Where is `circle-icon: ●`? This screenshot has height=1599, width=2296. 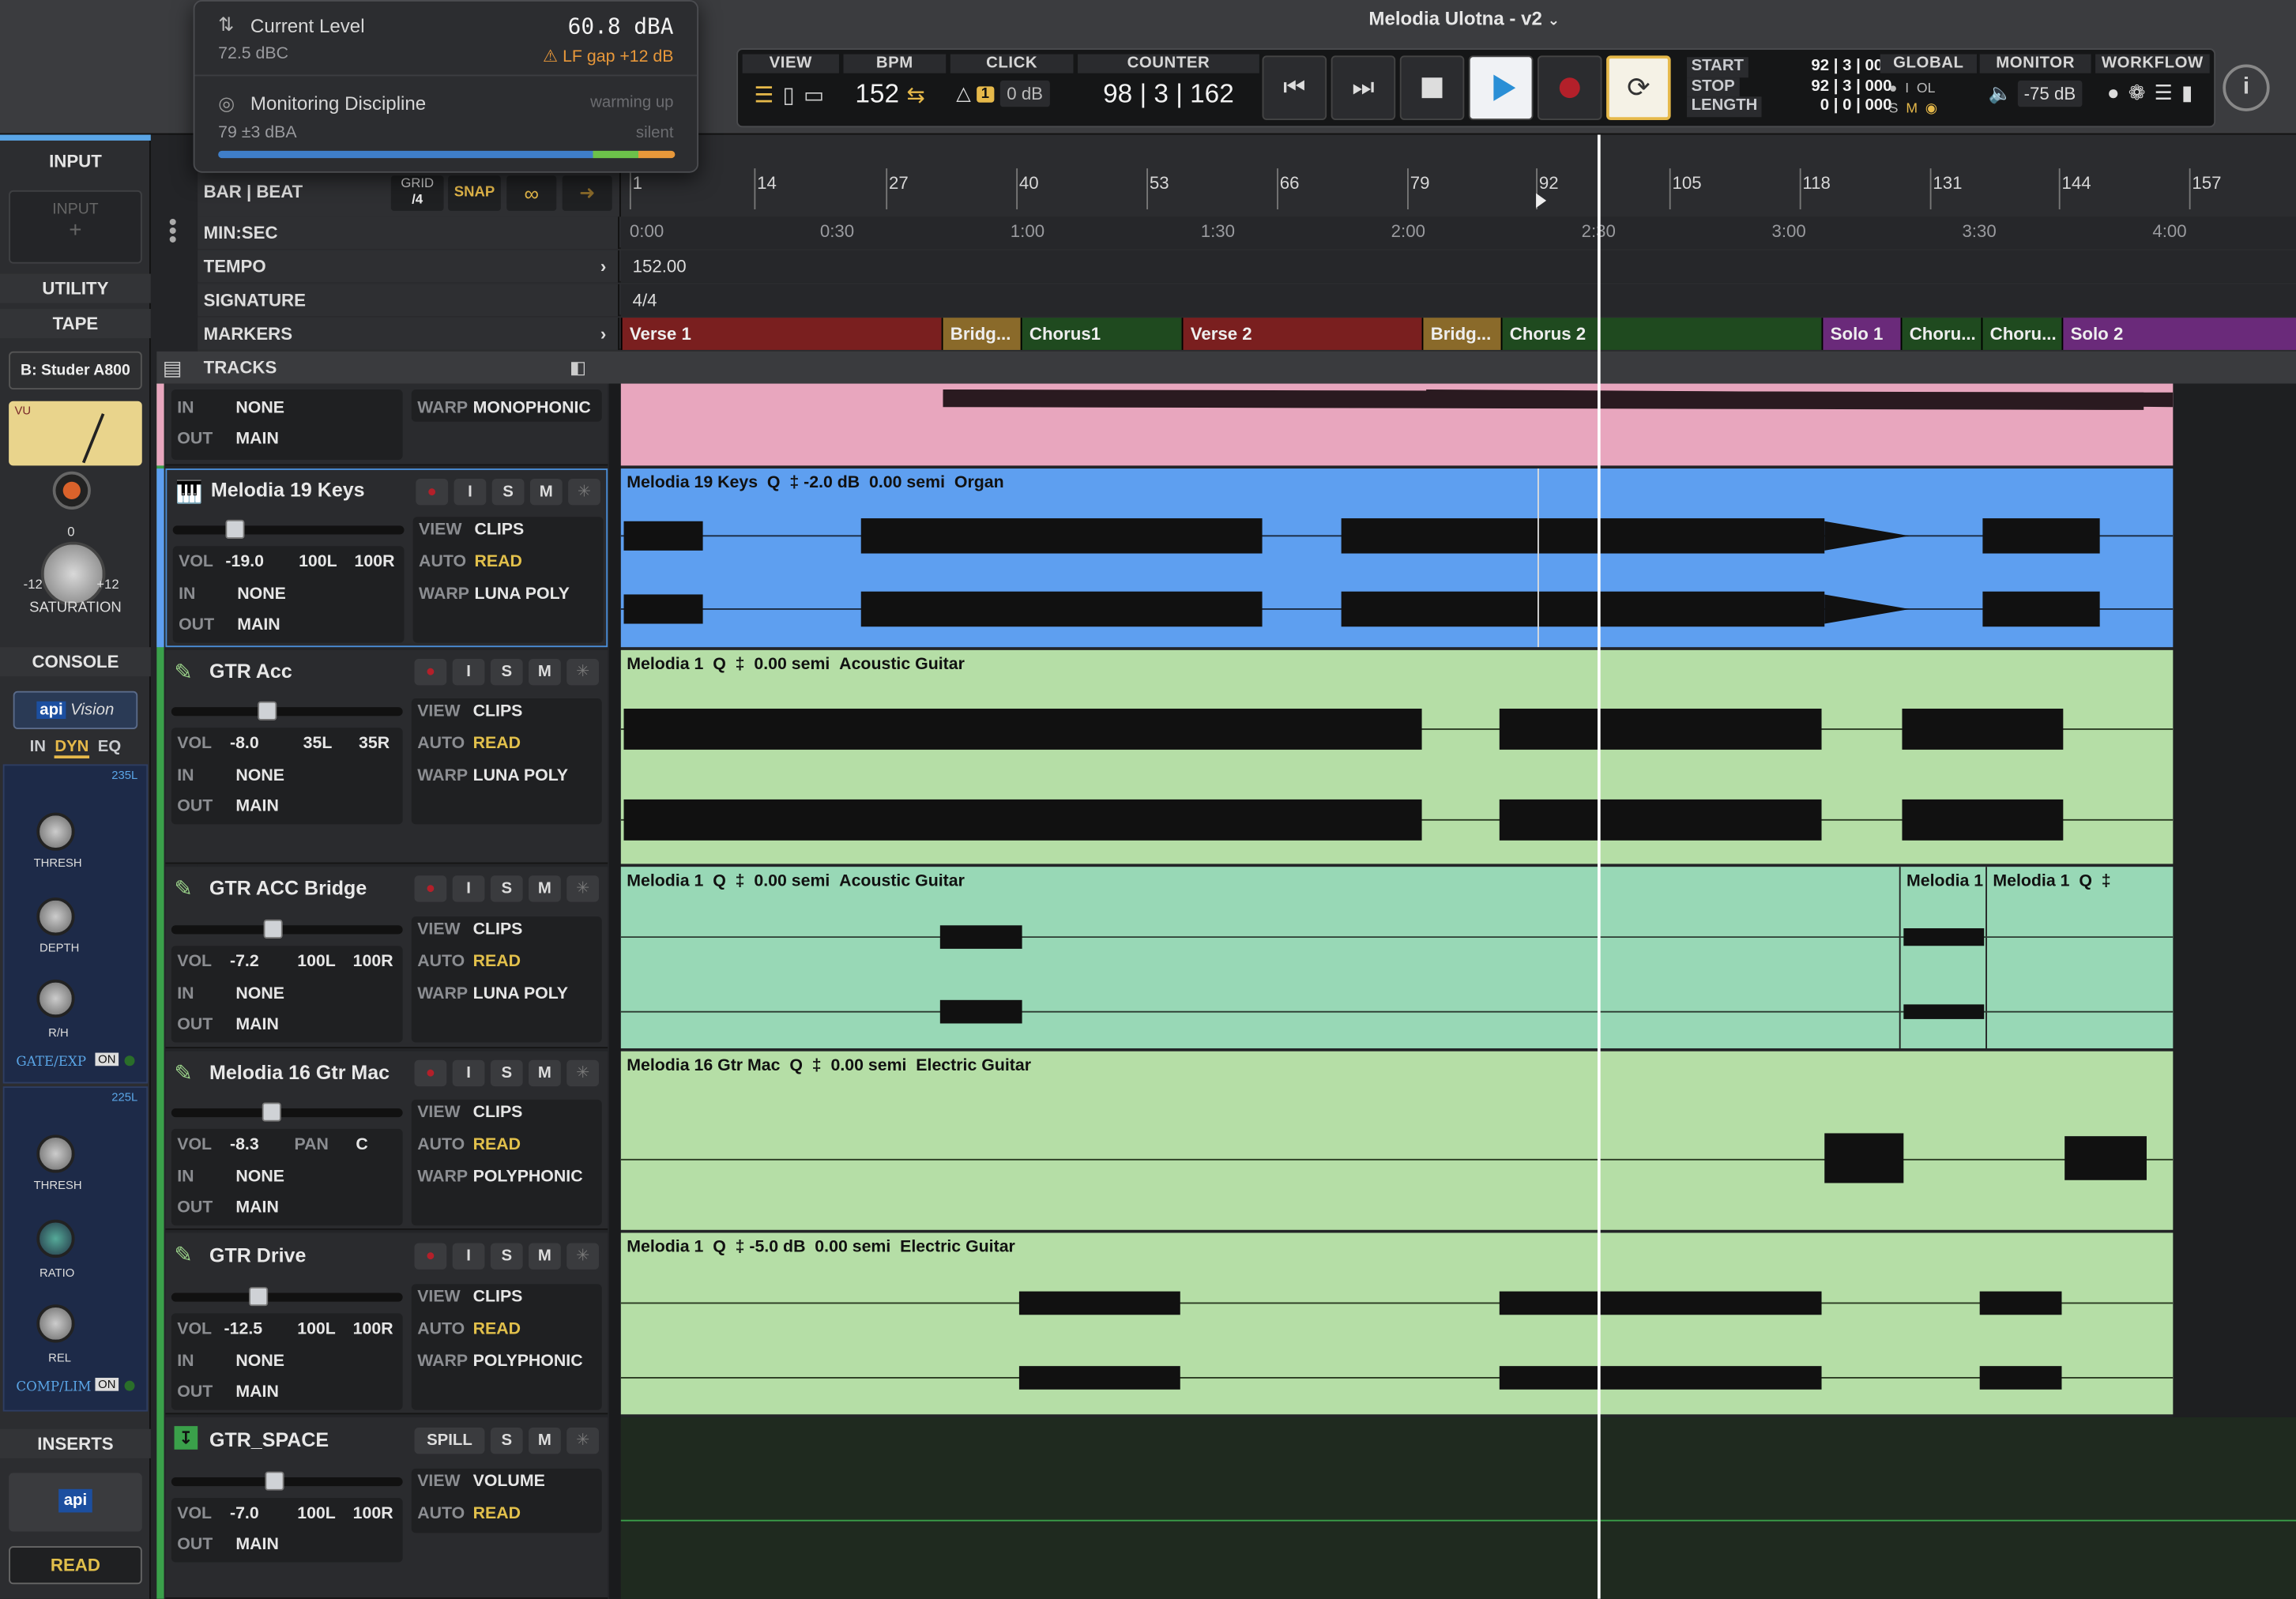
circle-icon: ● is located at coordinates (2113, 94).